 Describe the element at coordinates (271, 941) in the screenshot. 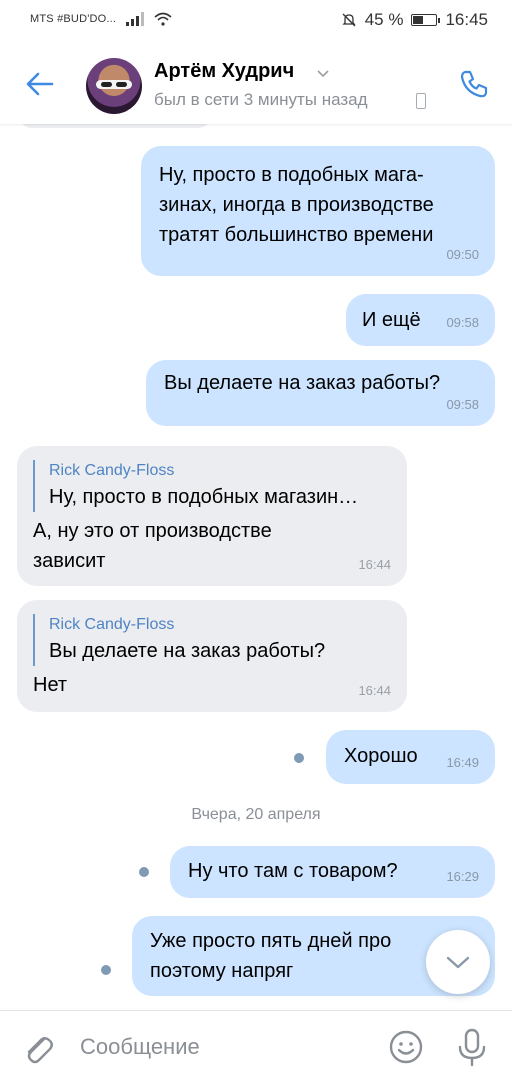

I see `message-text: Уже просто пять дней про` at that location.